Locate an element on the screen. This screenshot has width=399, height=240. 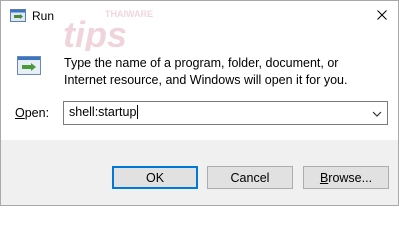
open-label-text: pen: is located at coordinates (37, 113).